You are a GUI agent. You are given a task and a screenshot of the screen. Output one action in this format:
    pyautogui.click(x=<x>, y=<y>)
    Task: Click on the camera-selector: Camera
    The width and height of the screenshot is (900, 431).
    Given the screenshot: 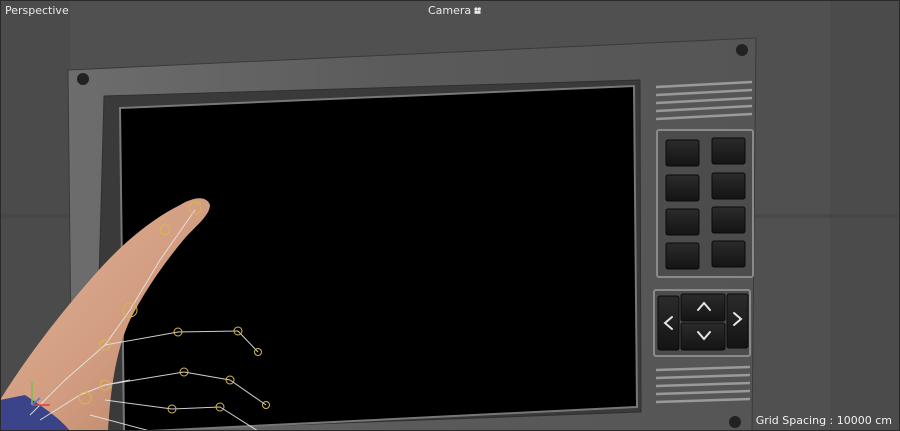 What is the action you would take?
    pyautogui.click(x=455, y=10)
    